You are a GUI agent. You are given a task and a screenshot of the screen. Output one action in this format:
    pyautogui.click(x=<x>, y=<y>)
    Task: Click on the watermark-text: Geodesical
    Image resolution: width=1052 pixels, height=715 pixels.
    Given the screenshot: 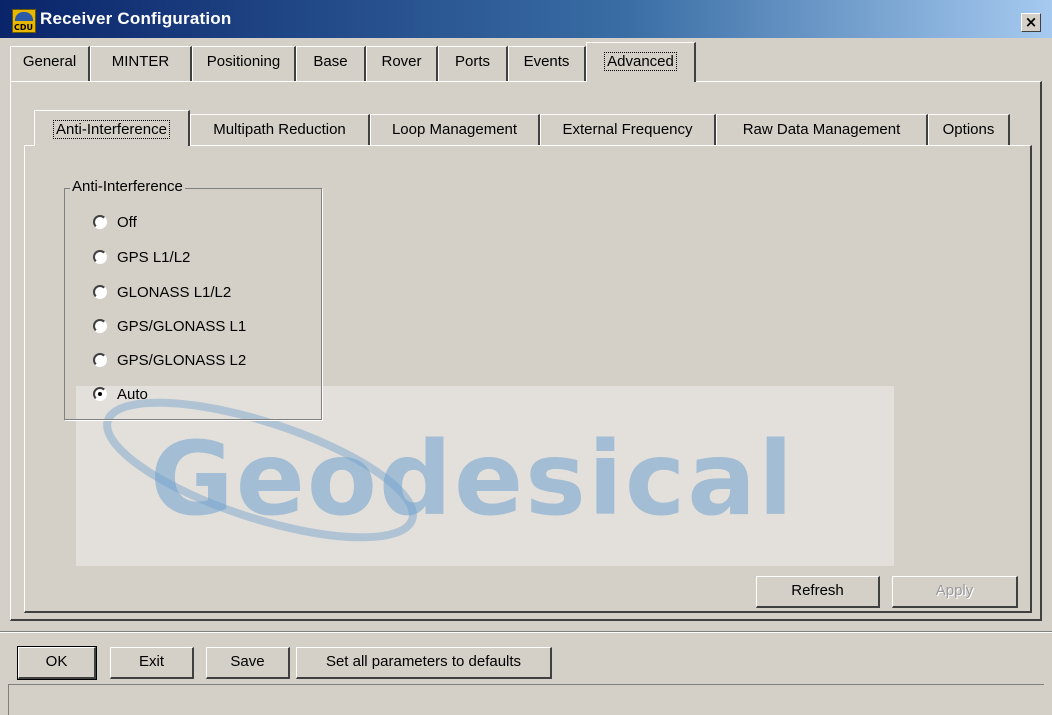 What is the action you would take?
    pyautogui.click(x=473, y=479)
    